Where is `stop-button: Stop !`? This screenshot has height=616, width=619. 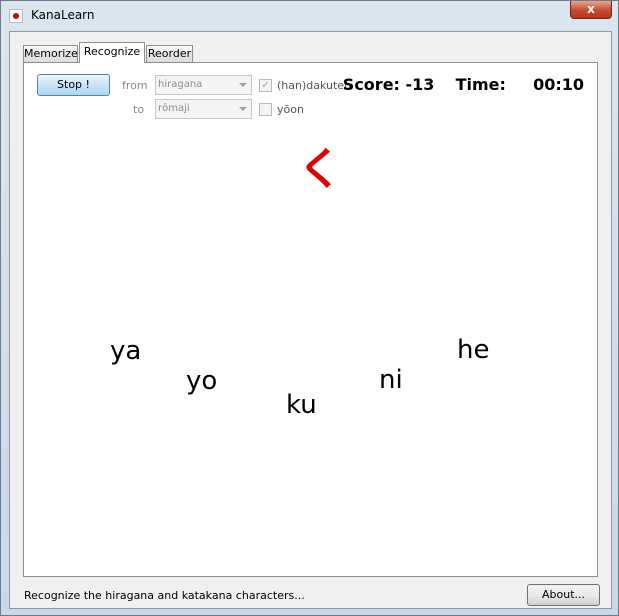 stop-button: Stop ! is located at coordinates (73, 85).